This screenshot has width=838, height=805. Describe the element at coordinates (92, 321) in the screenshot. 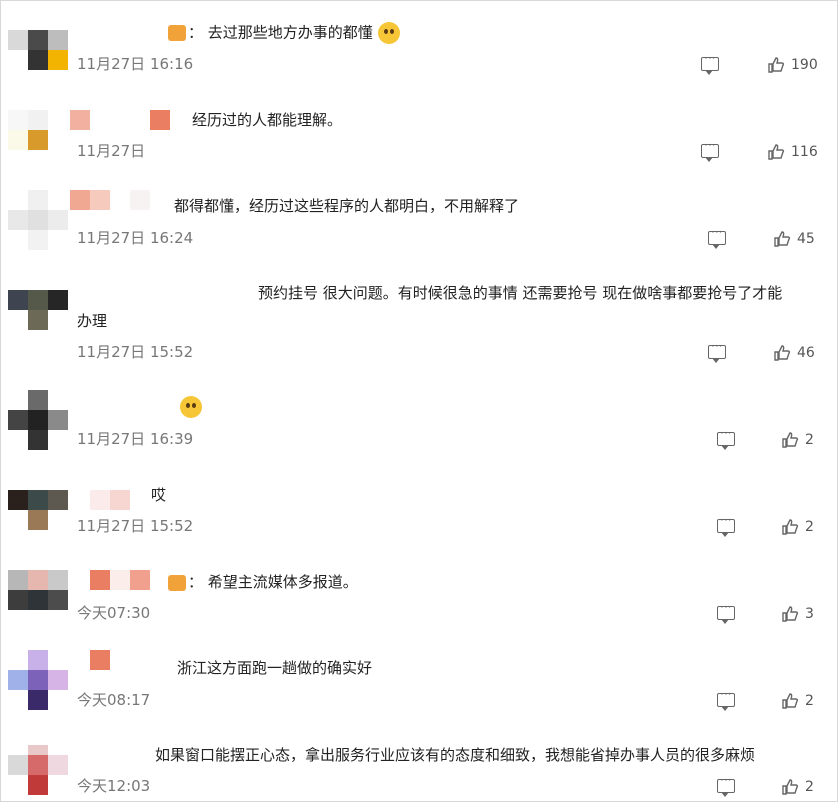

I see `comment-text-continued: 办理` at that location.